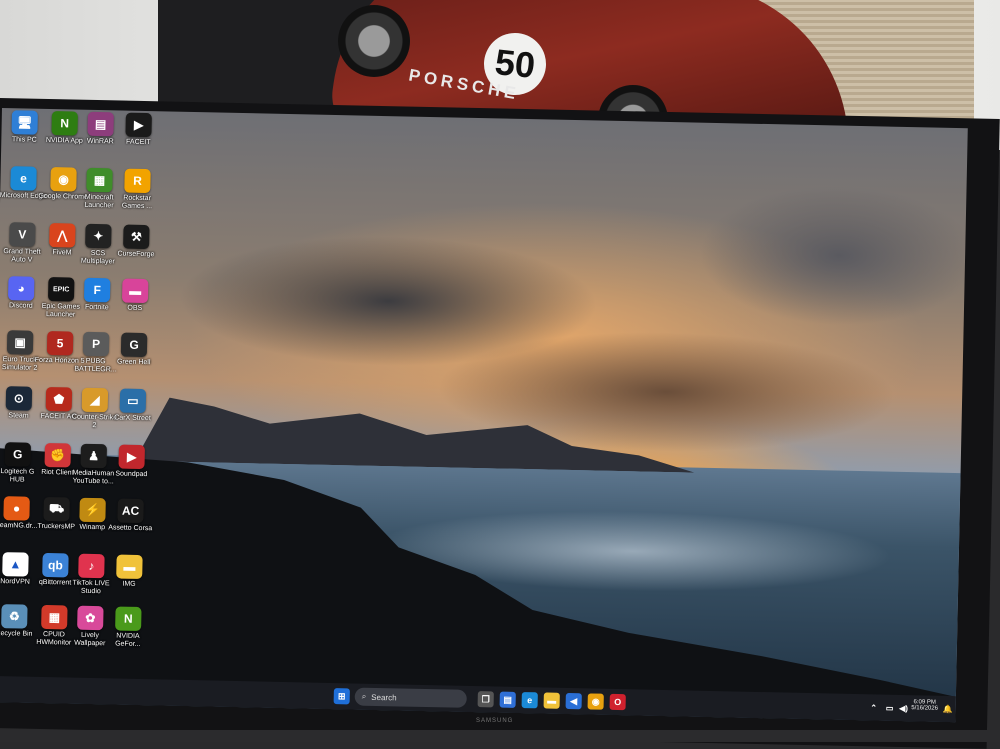  Describe the element at coordinates (410, 697) in the screenshot. I see `taskbar-search: ⌕ Search` at that location.